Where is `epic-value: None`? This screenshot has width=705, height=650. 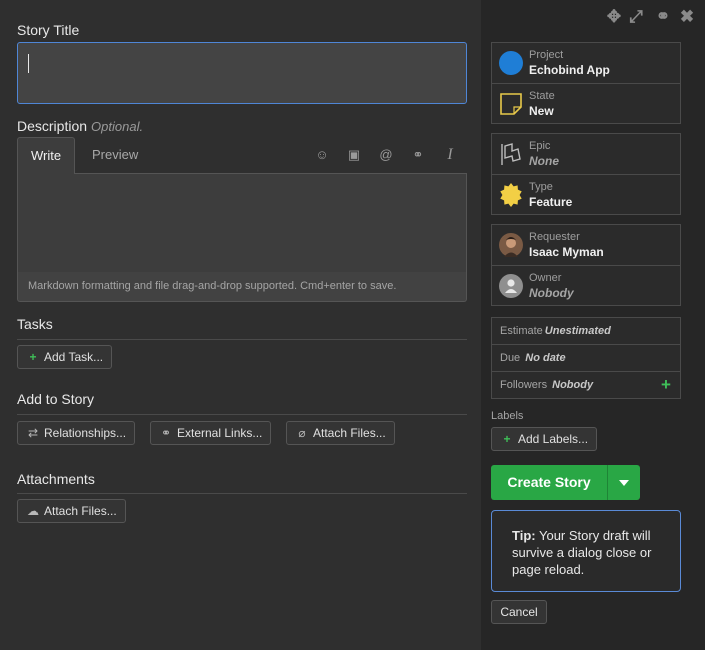 epic-value: None is located at coordinates (544, 161).